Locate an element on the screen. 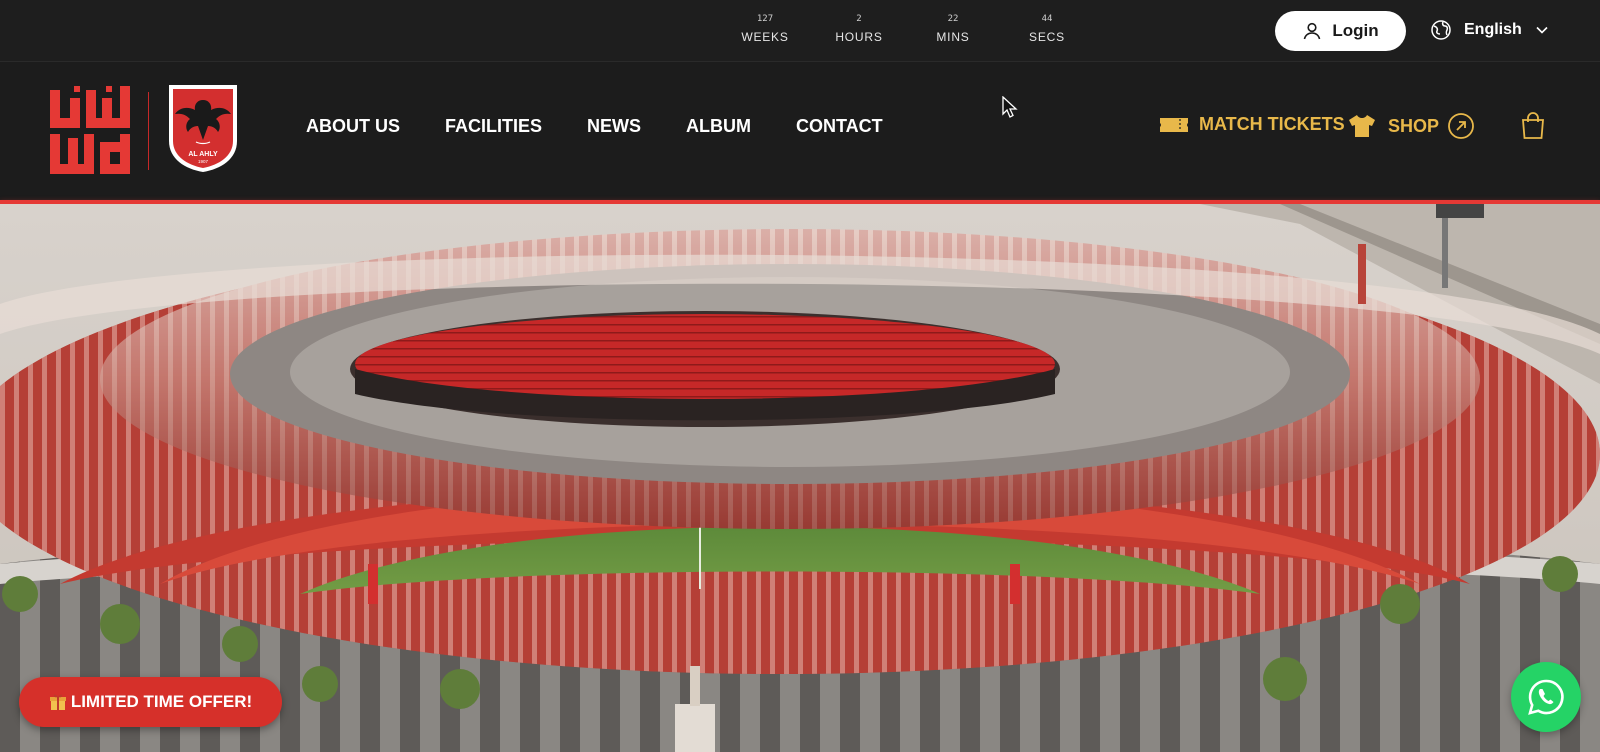 The width and height of the screenshot is (1600, 752). whatsapp-chat-button is located at coordinates (1546, 697).